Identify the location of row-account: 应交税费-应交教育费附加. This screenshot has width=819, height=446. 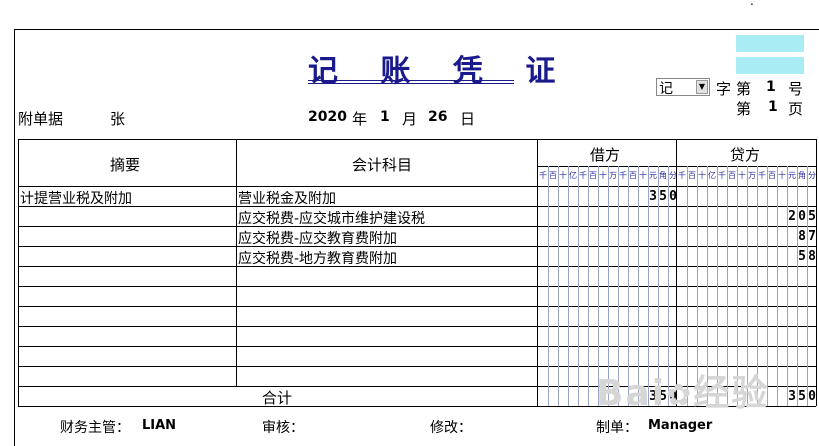
(317, 238).